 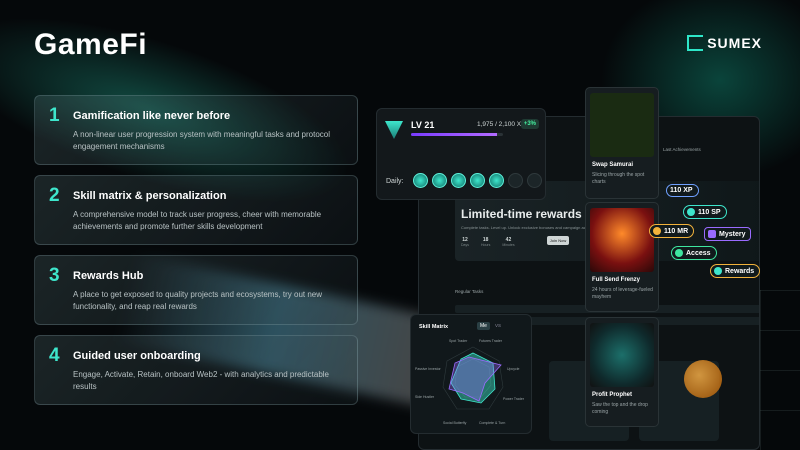 What do you see at coordinates (703, 379) in the screenshot?
I see `bitcoin-icon` at bounding box center [703, 379].